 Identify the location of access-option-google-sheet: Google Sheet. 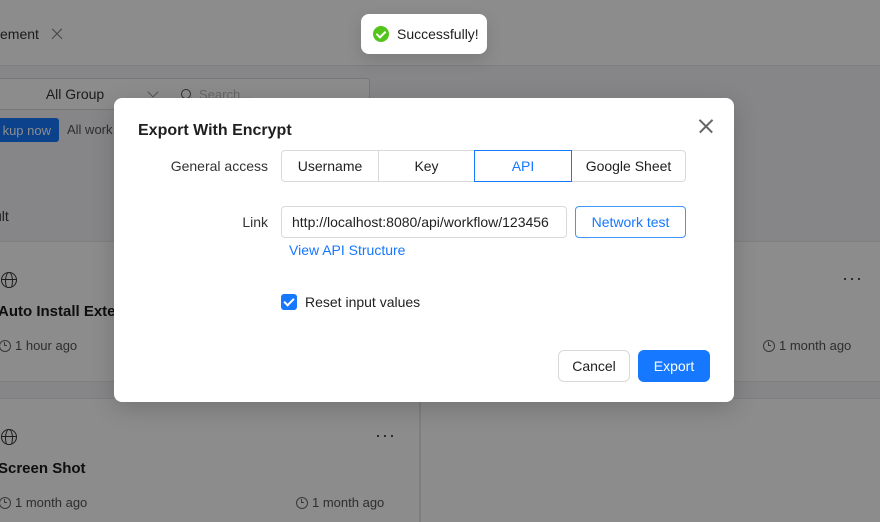
(628, 166).